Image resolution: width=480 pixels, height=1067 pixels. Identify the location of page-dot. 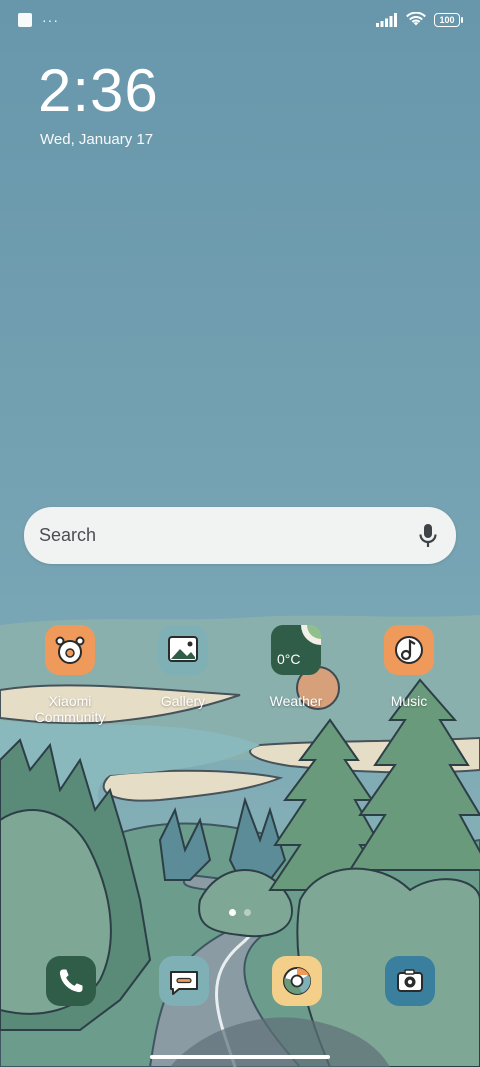
(247, 912).